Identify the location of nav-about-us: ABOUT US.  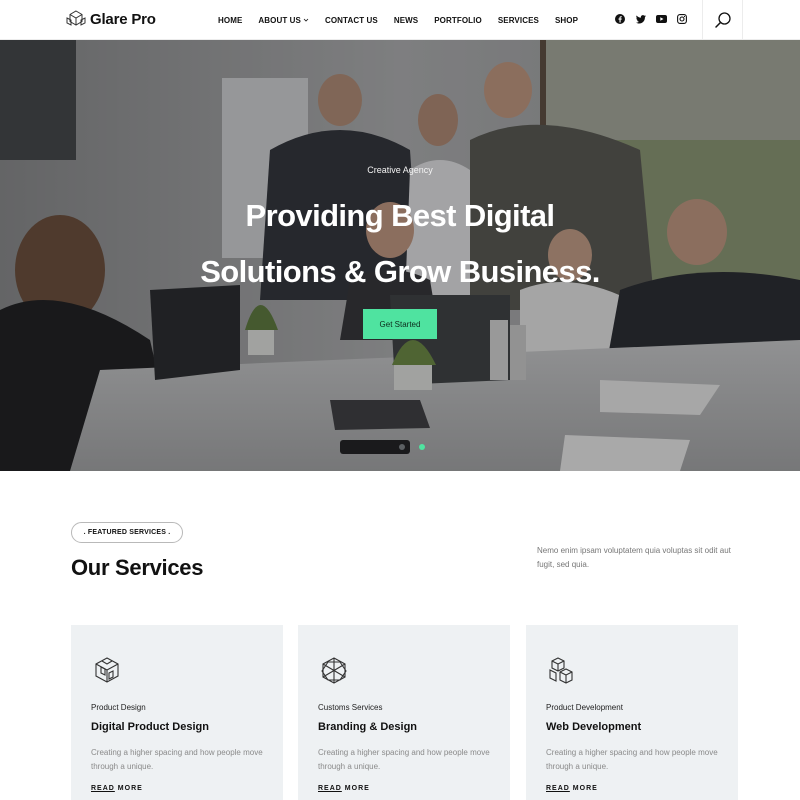
(283, 20).